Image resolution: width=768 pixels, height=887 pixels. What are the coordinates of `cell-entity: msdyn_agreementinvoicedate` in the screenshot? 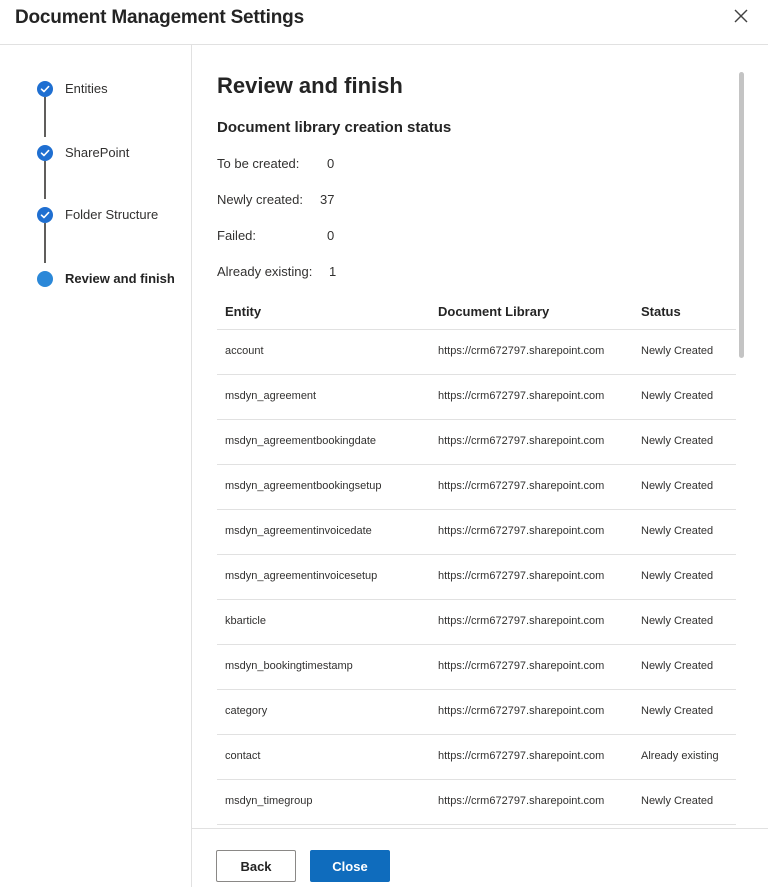 It's located at (298, 531).